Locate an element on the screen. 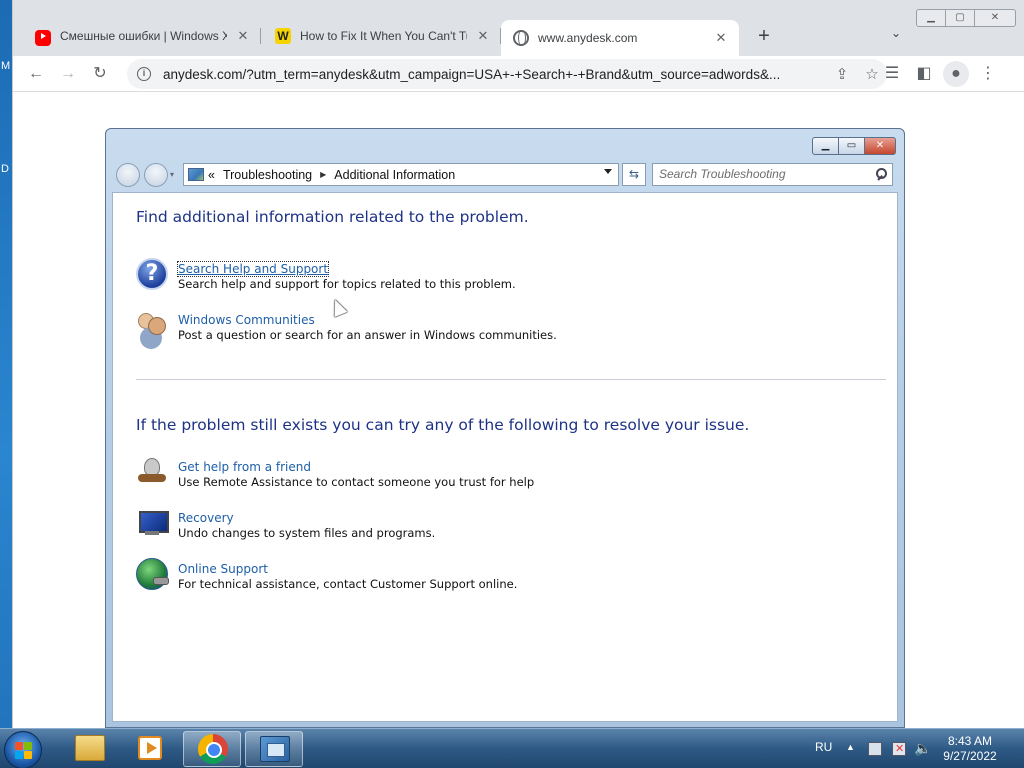 The image size is (1024, 768). chrome-icon is located at coordinates (213, 749).